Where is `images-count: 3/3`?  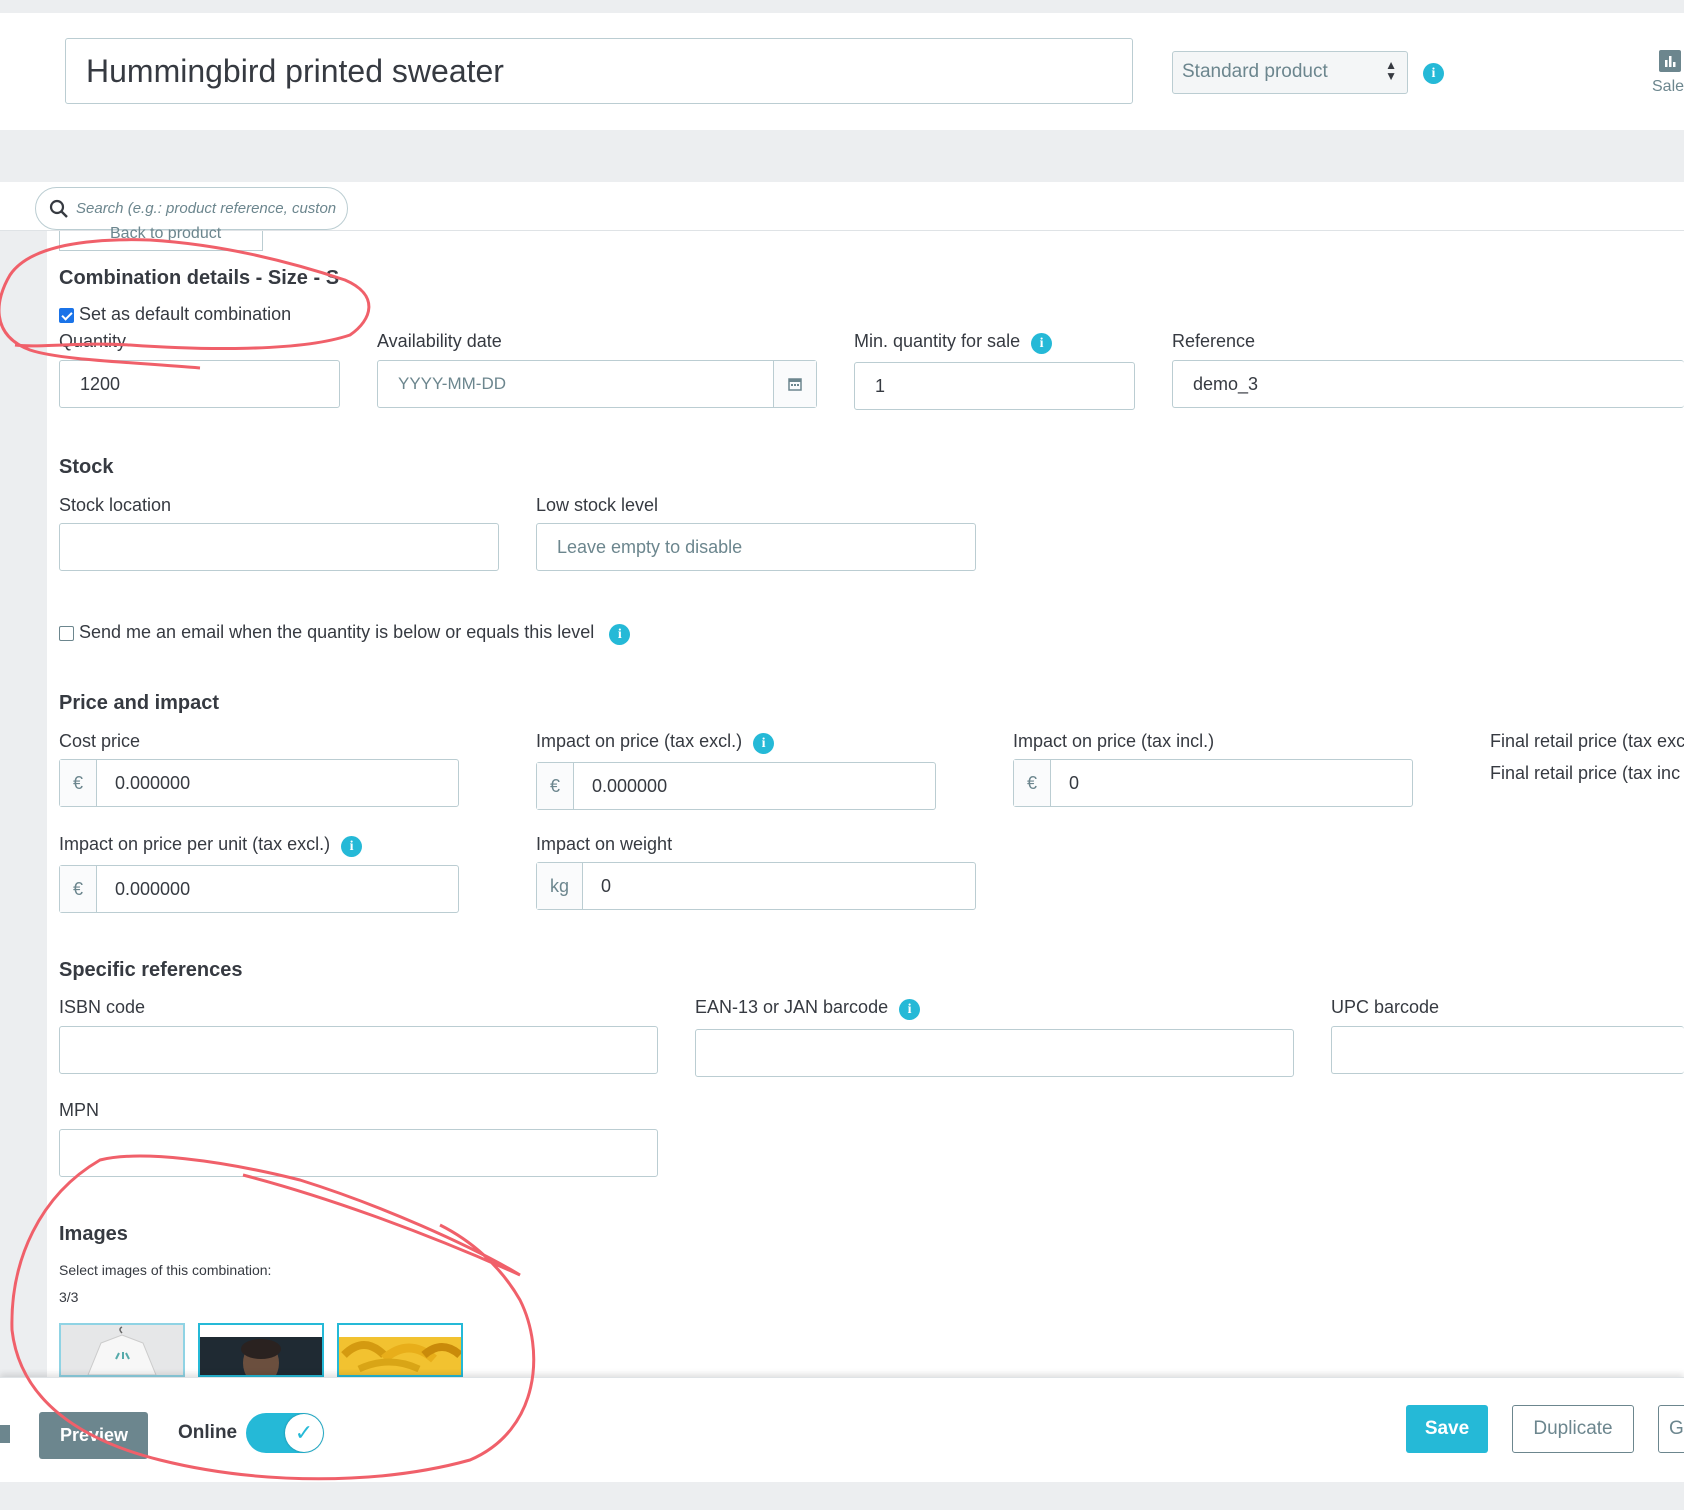 images-count: 3/3 is located at coordinates (69, 1297).